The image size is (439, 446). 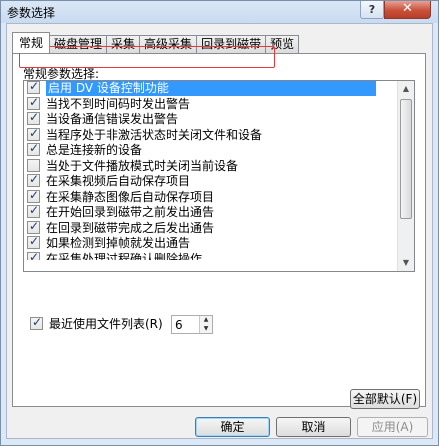 I want to click on option-label: 启用 DV 设备控制功能, so click(x=211, y=88).